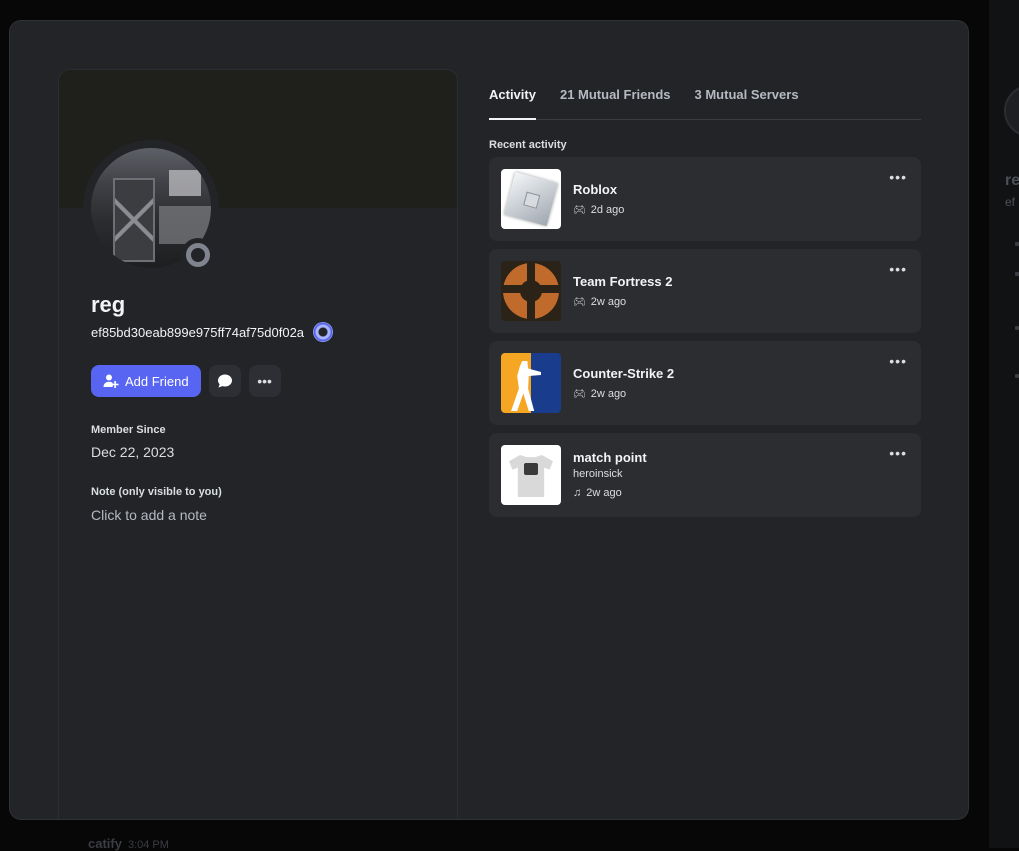  What do you see at coordinates (133, 452) in the screenshot?
I see `member-since-value: Dec 22, 2023` at bounding box center [133, 452].